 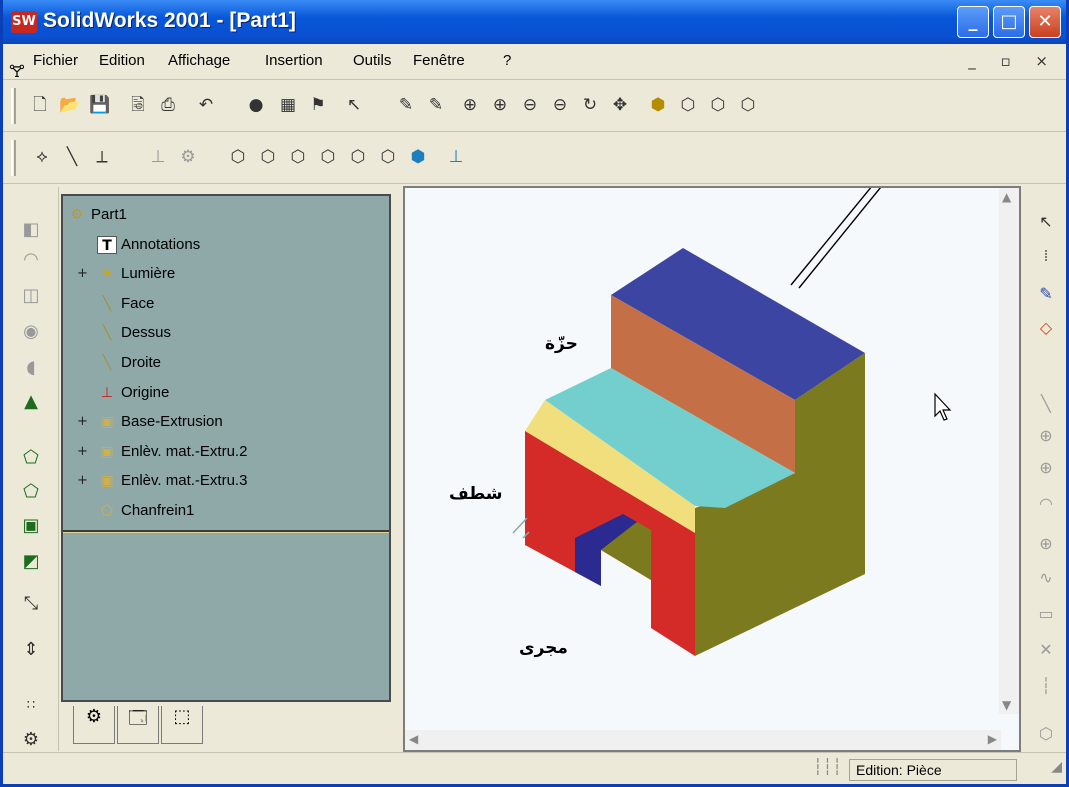 What do you see at coordinates (188, 157) in the screenshot?
I see `repair-icon: ⚙` at bounding box center [188, 157].